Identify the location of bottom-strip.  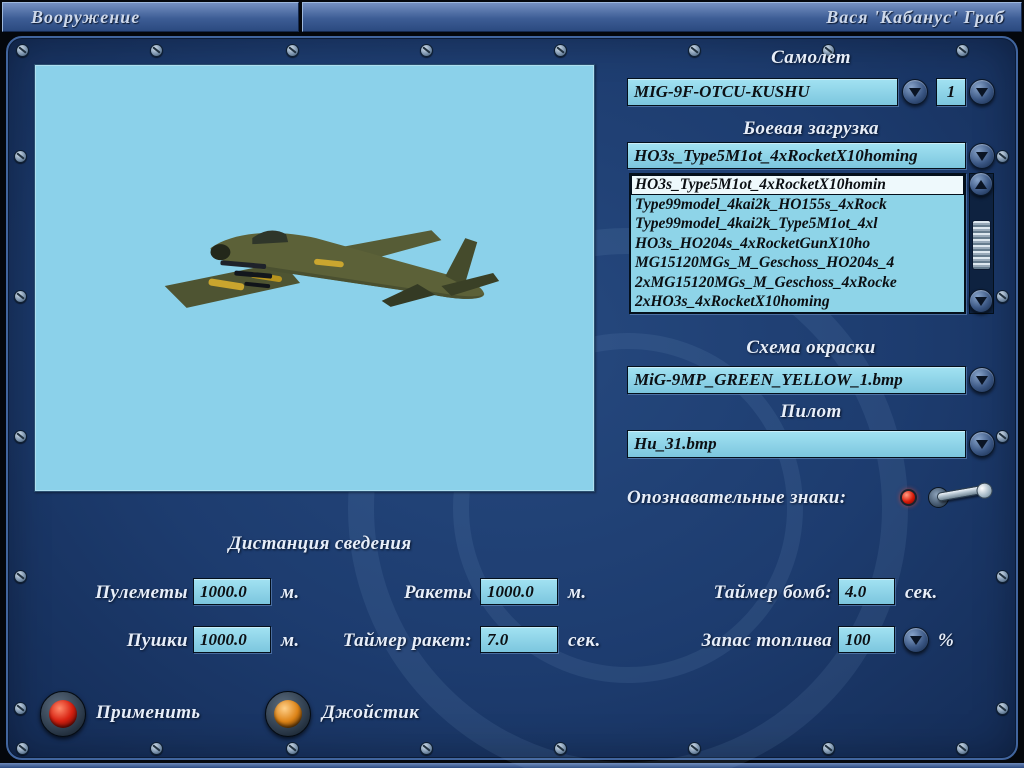
(512, 765).